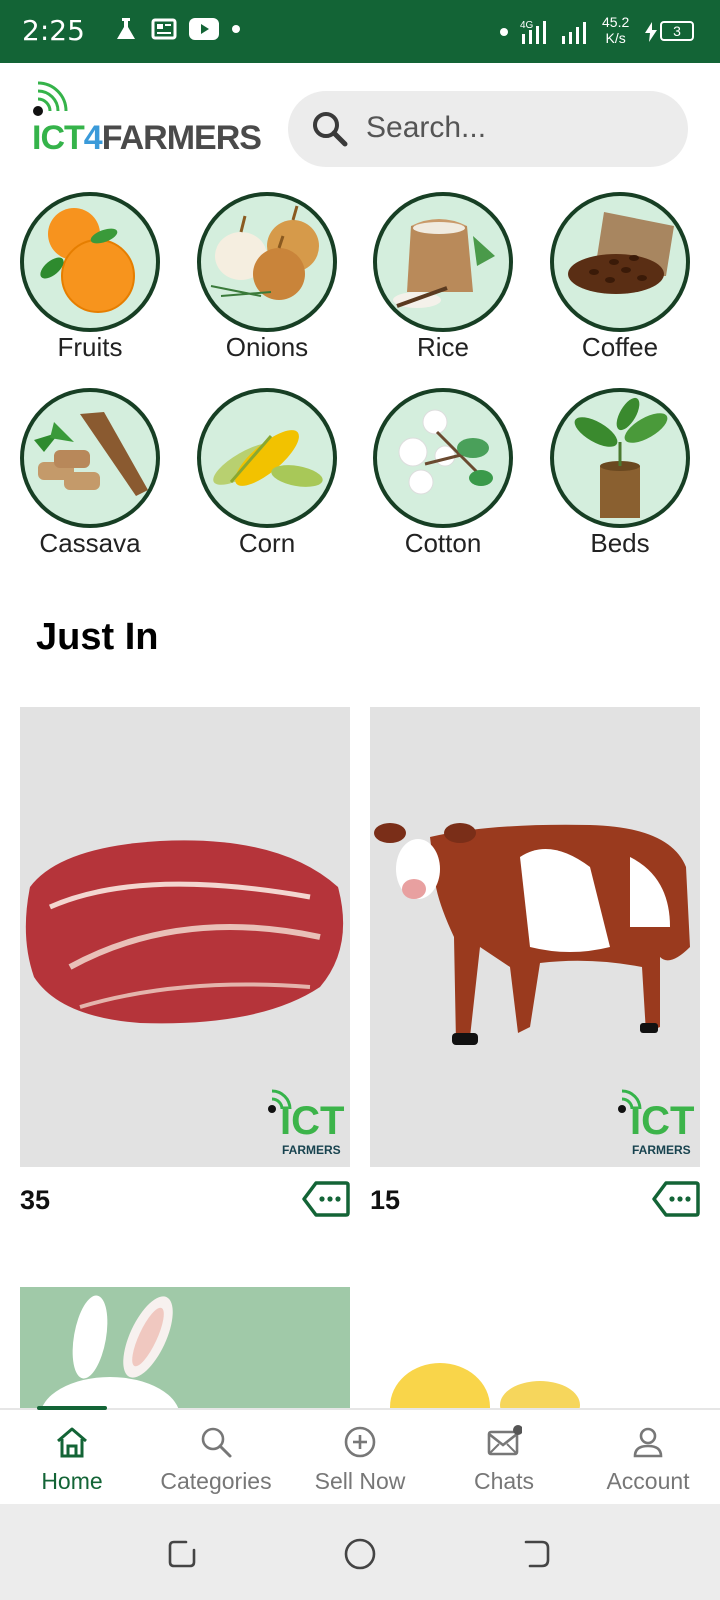 The image size is (720, 1600). I want to click on home-circle-icon, so click(360, 1554).